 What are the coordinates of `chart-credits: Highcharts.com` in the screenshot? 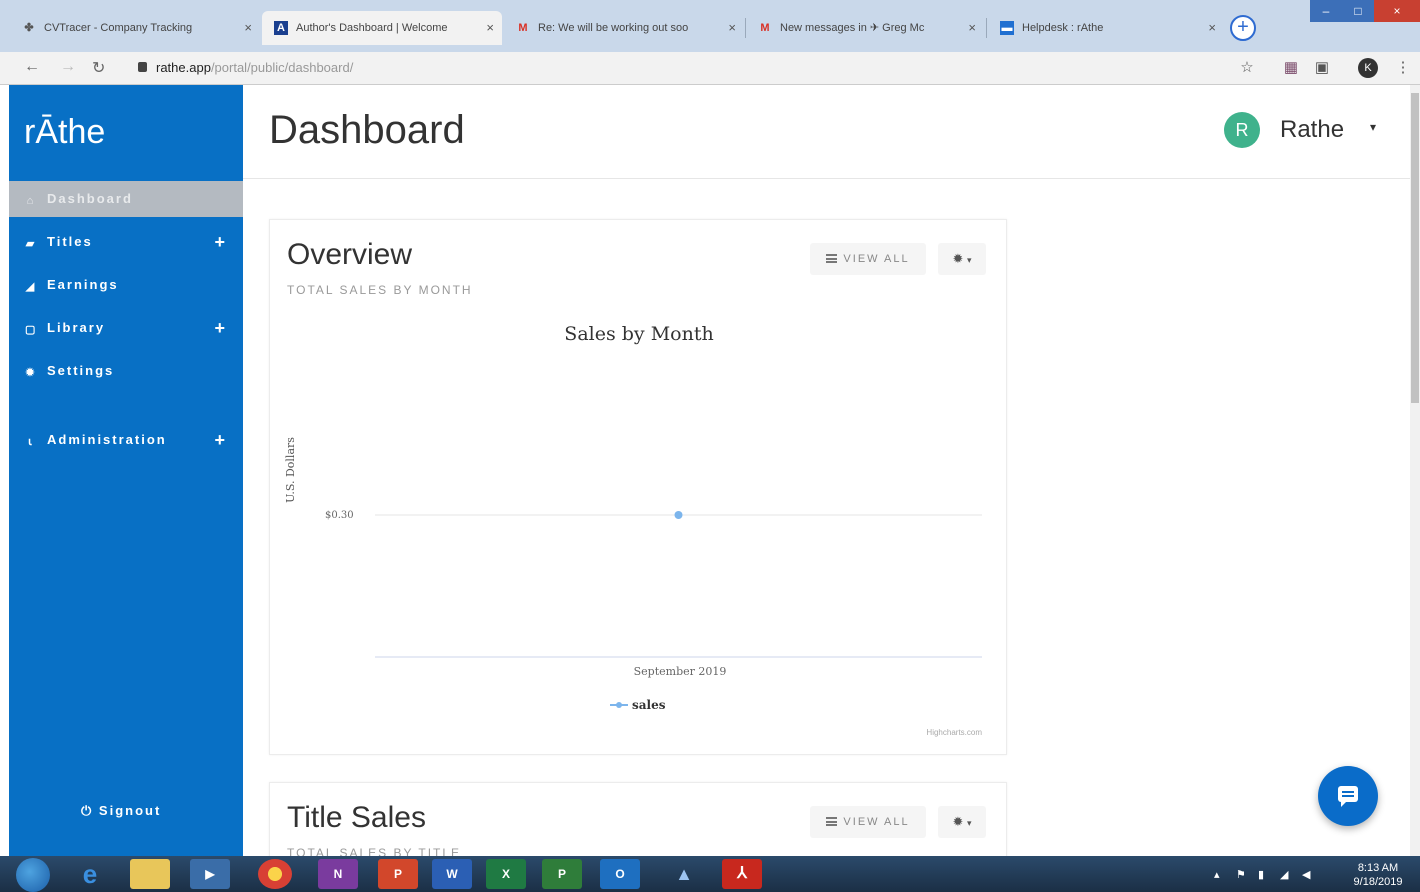 It's located at (954, 732).